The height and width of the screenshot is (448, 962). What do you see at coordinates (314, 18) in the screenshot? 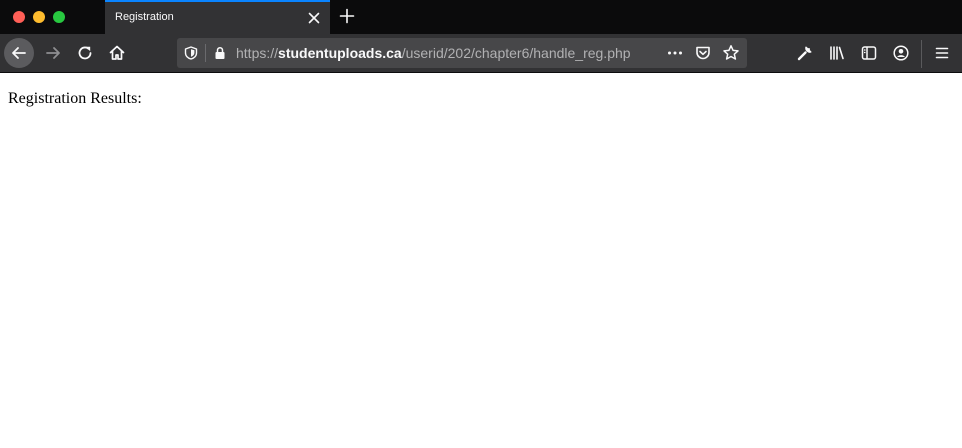
I see `close-icon` at bounding box center [314, 18].